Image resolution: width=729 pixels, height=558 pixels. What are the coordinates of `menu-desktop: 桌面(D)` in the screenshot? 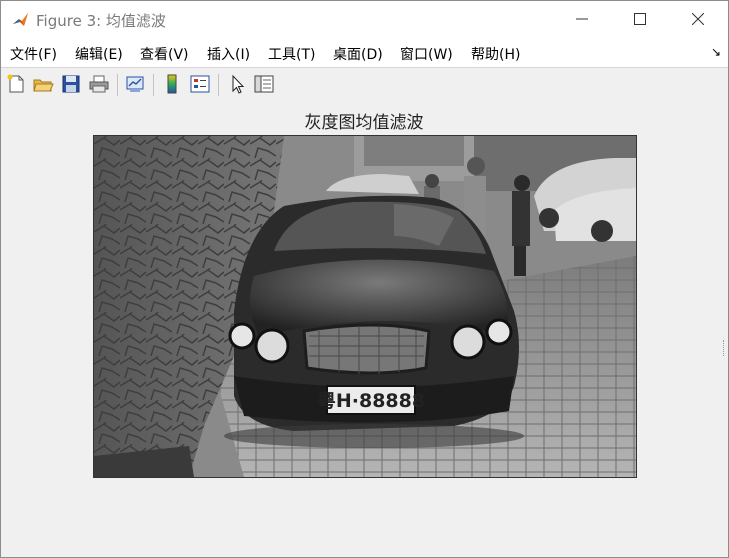 It's located at (358, 54).